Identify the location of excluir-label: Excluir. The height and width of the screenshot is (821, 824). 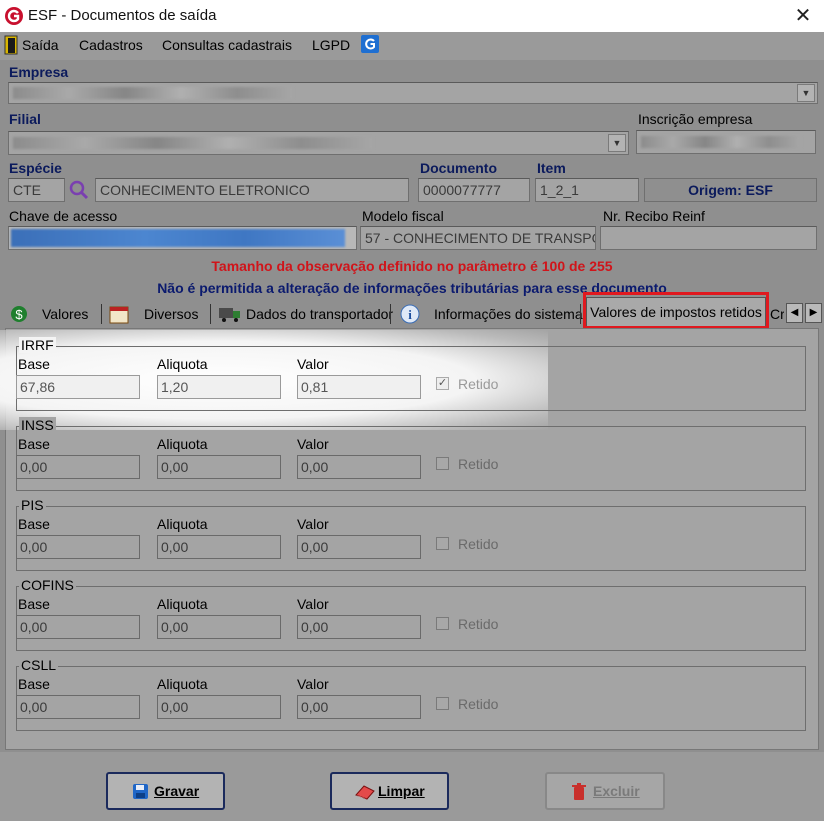
(616, 791).